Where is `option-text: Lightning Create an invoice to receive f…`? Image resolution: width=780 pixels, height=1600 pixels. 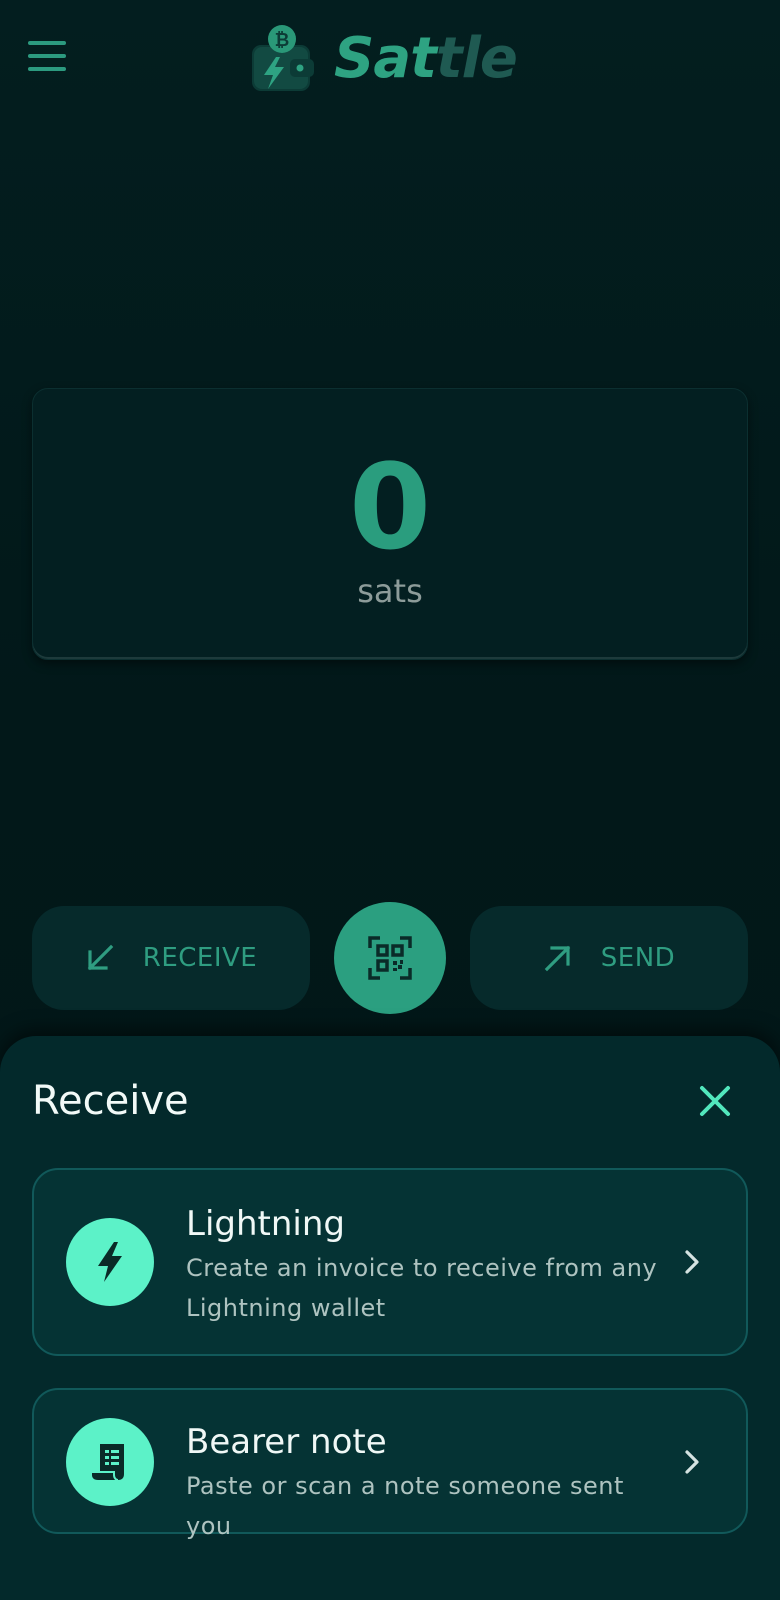 option-text: Lightning Create an invoice to receive f… is located at coordinates (426, 1265).